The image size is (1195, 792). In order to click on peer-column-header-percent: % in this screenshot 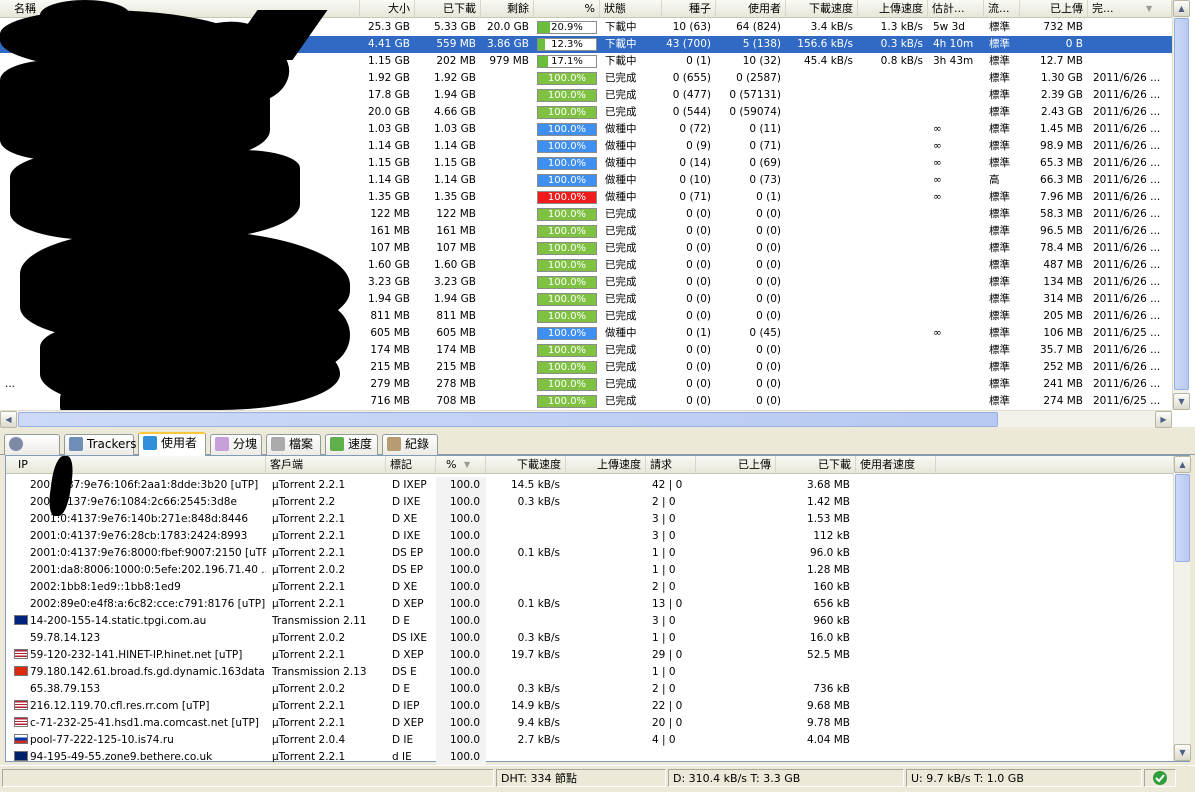, I will do `click(461, 464)`.